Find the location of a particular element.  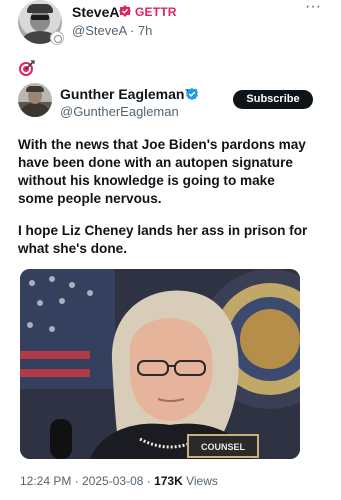

gettr-badge-icon is located at coordinates (57, 38).